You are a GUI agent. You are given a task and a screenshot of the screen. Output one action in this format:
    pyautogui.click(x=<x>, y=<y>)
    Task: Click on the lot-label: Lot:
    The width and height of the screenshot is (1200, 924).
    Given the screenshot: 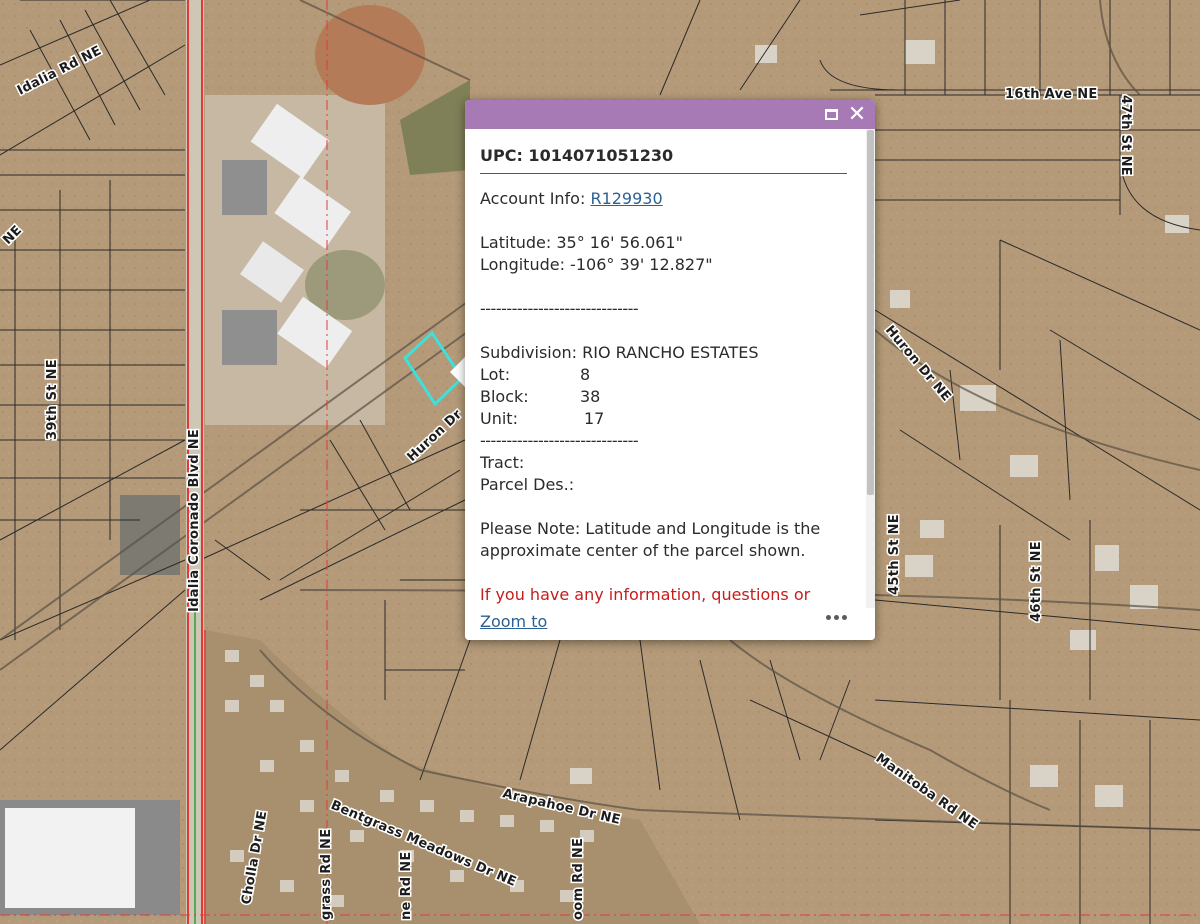 What is the action you would take?
    pyautogui.click(x=495, y=374)
    